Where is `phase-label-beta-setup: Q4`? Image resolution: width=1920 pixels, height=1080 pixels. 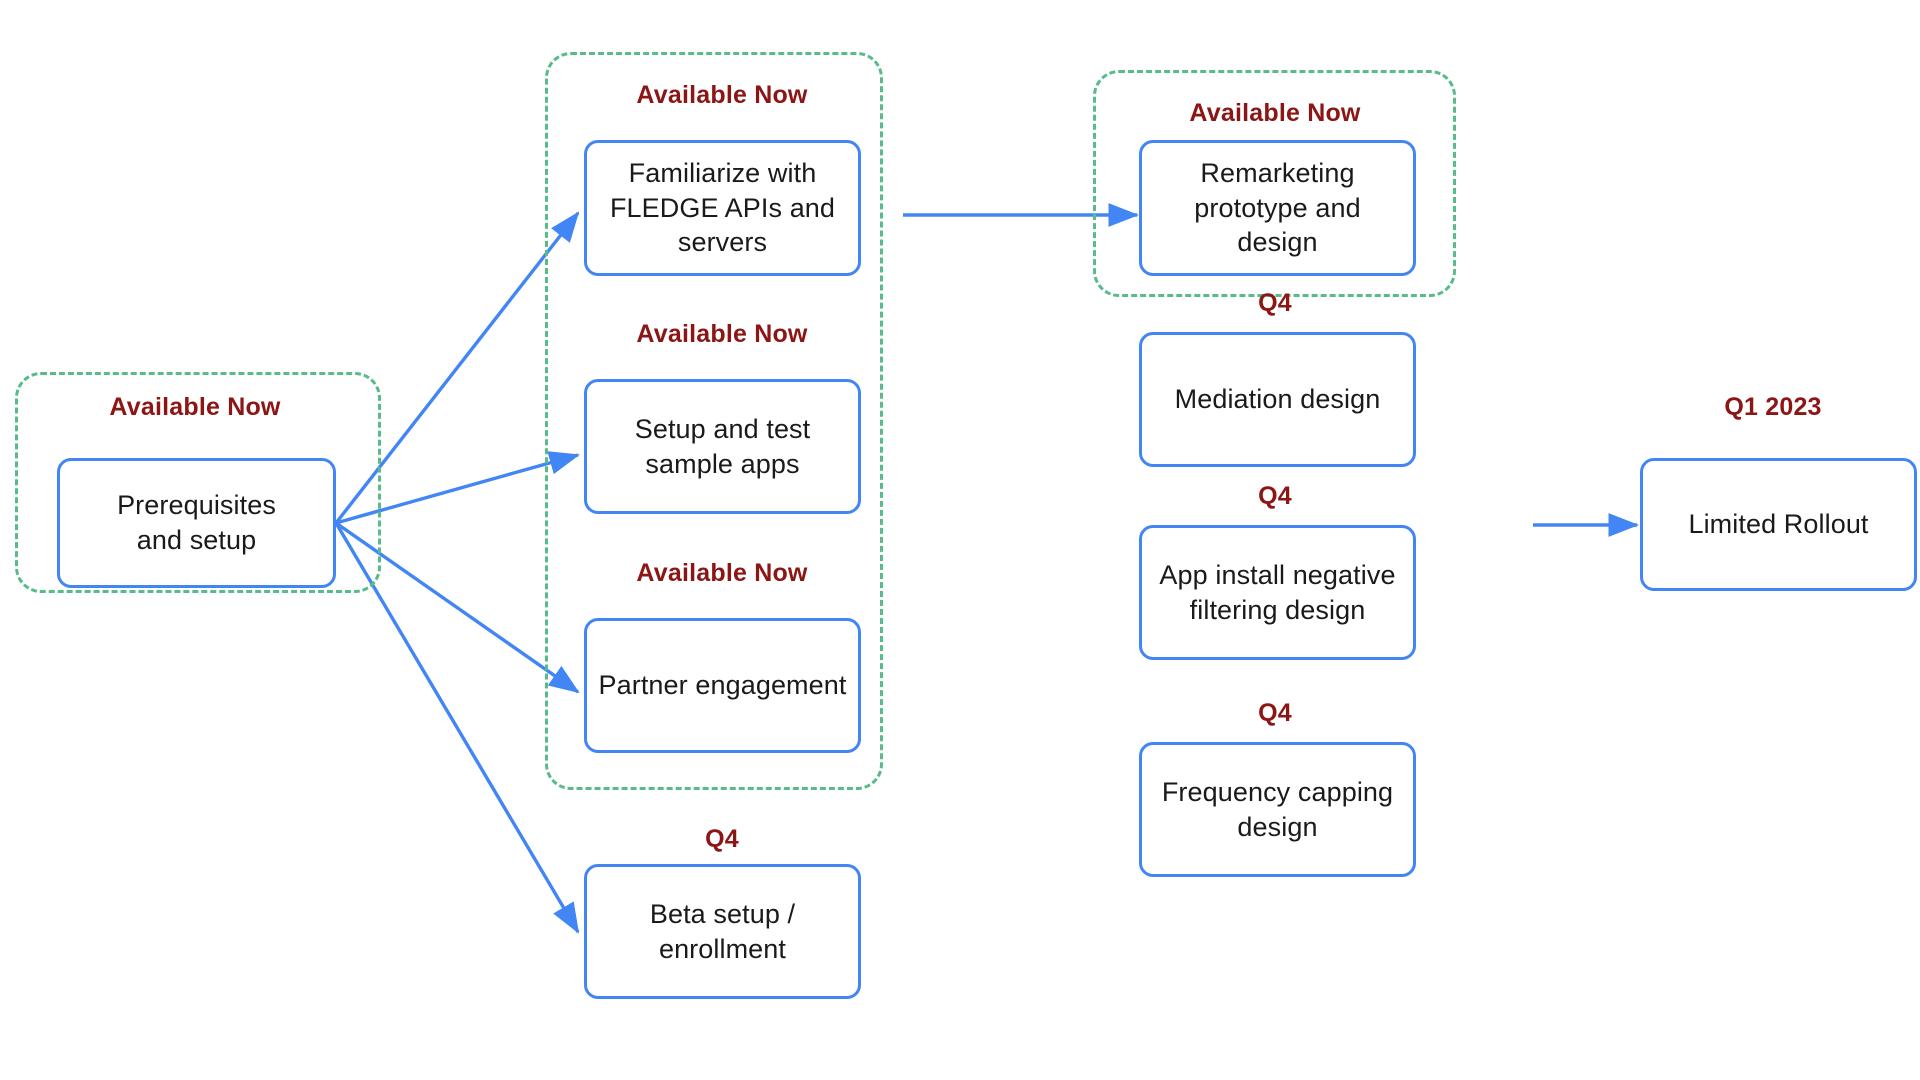 phase-label-beta-setup: Q4 is located at coordinates (722, 839).